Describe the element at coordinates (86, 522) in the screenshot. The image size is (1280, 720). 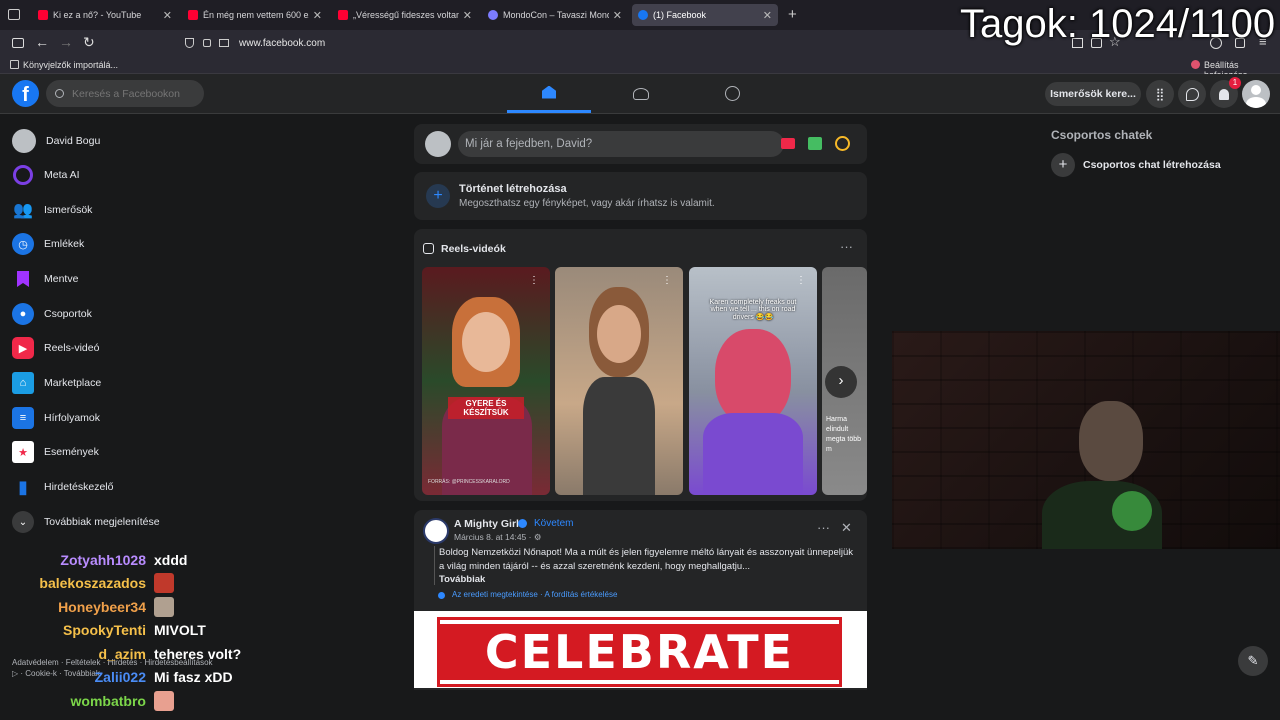
I see `sidebar-item-show-more: ⌄ Továbbiak megjelenítése` at that location.